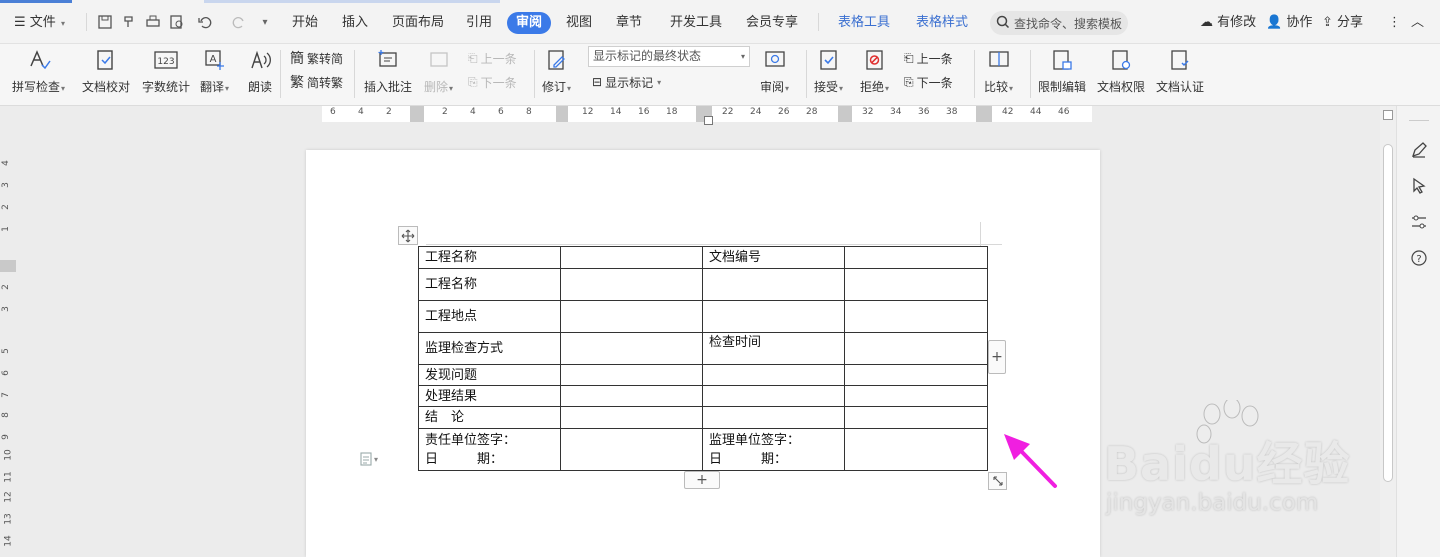 The height and width of the screenshot is (557, 1440). What do you see at coordinates (626, 82) in the screenshot?
I see `show-markup-button: ⊟ 显示标记 ▾` at bounding box center [626, 82].